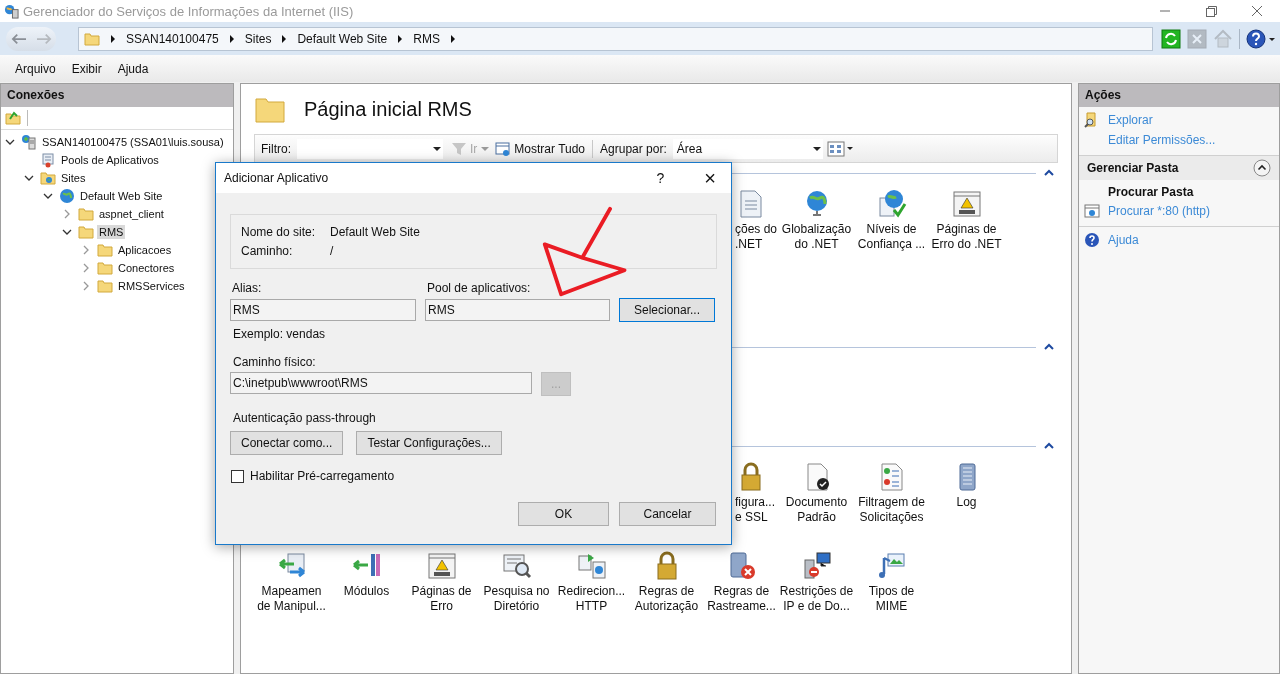  Describe the element at coordinates (151, 286) in the screenshot. I see `tree-item: RMSServices` at that location.